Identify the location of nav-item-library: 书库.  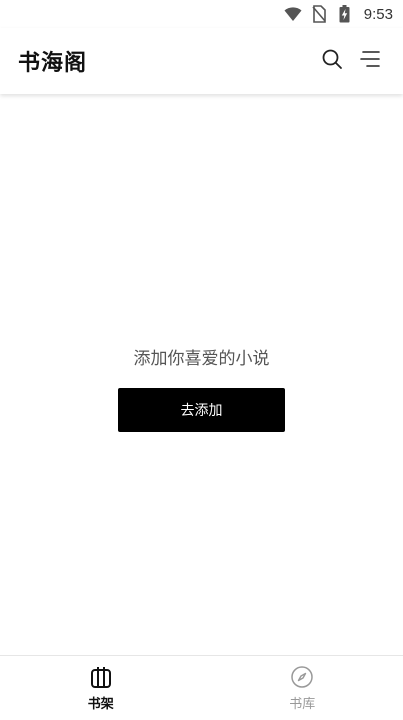
(302, 688).